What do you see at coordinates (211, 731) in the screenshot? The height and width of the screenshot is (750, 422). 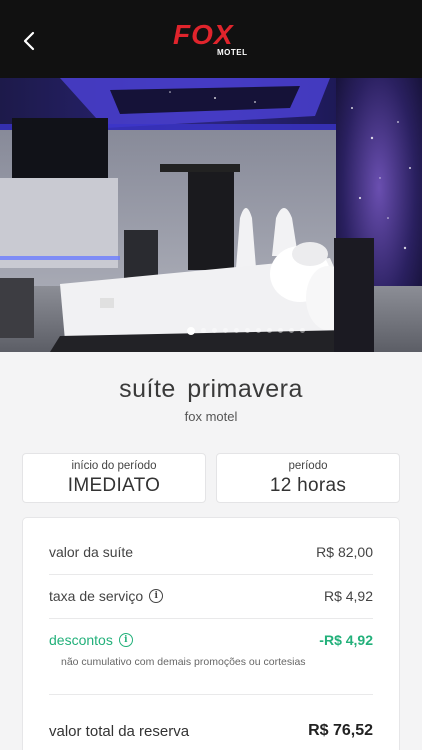 I see `total-row: valor total da reserva R$ 76,52` at bounding box center [211, 731].